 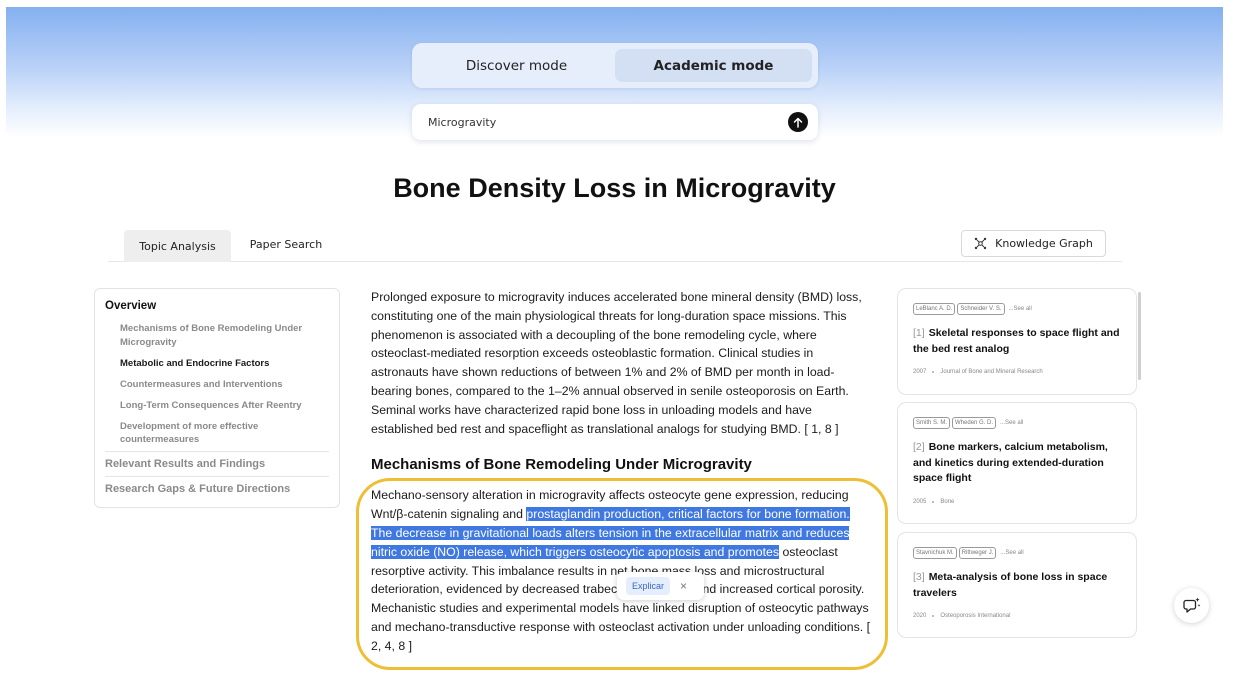 I want to click on sparkle-chat-icon, so click(x=1191, y=605).